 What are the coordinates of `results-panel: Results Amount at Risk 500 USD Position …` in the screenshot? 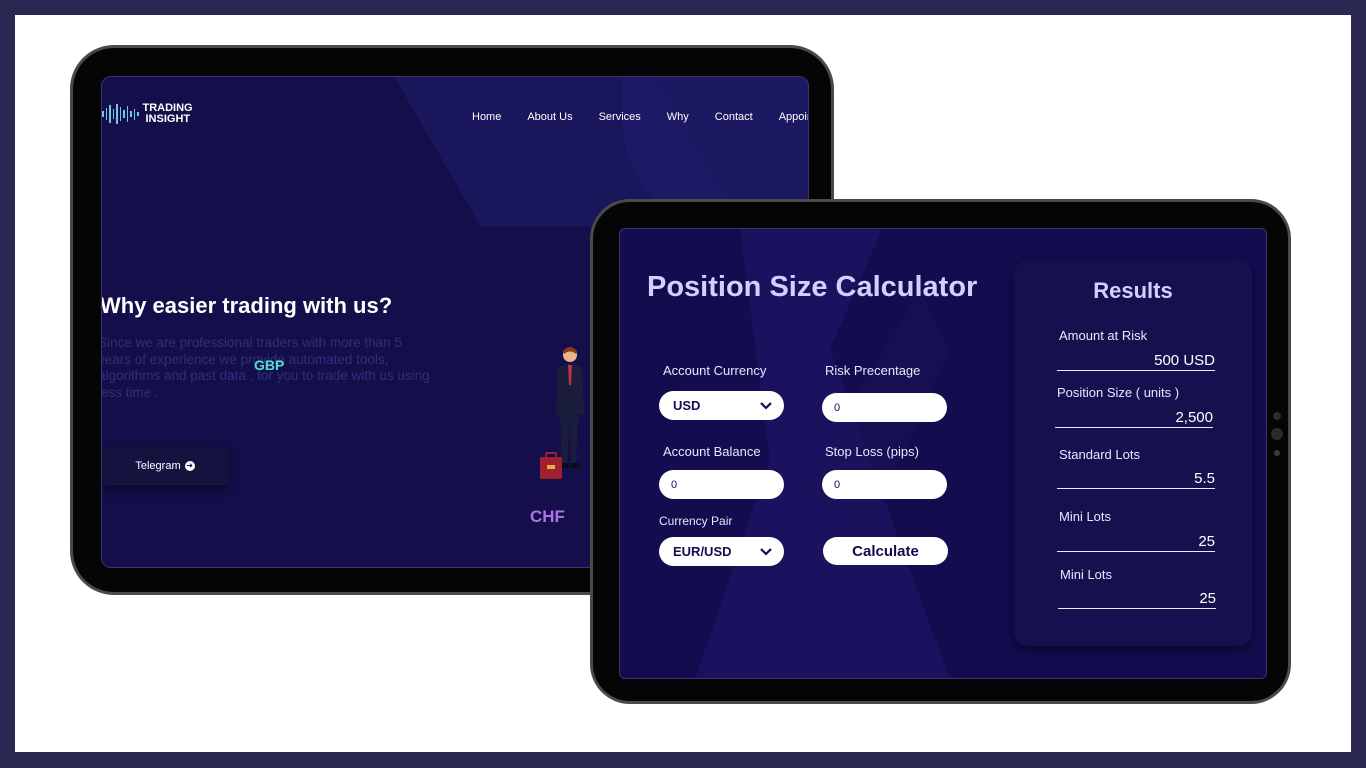 It's located at (1133, 453).